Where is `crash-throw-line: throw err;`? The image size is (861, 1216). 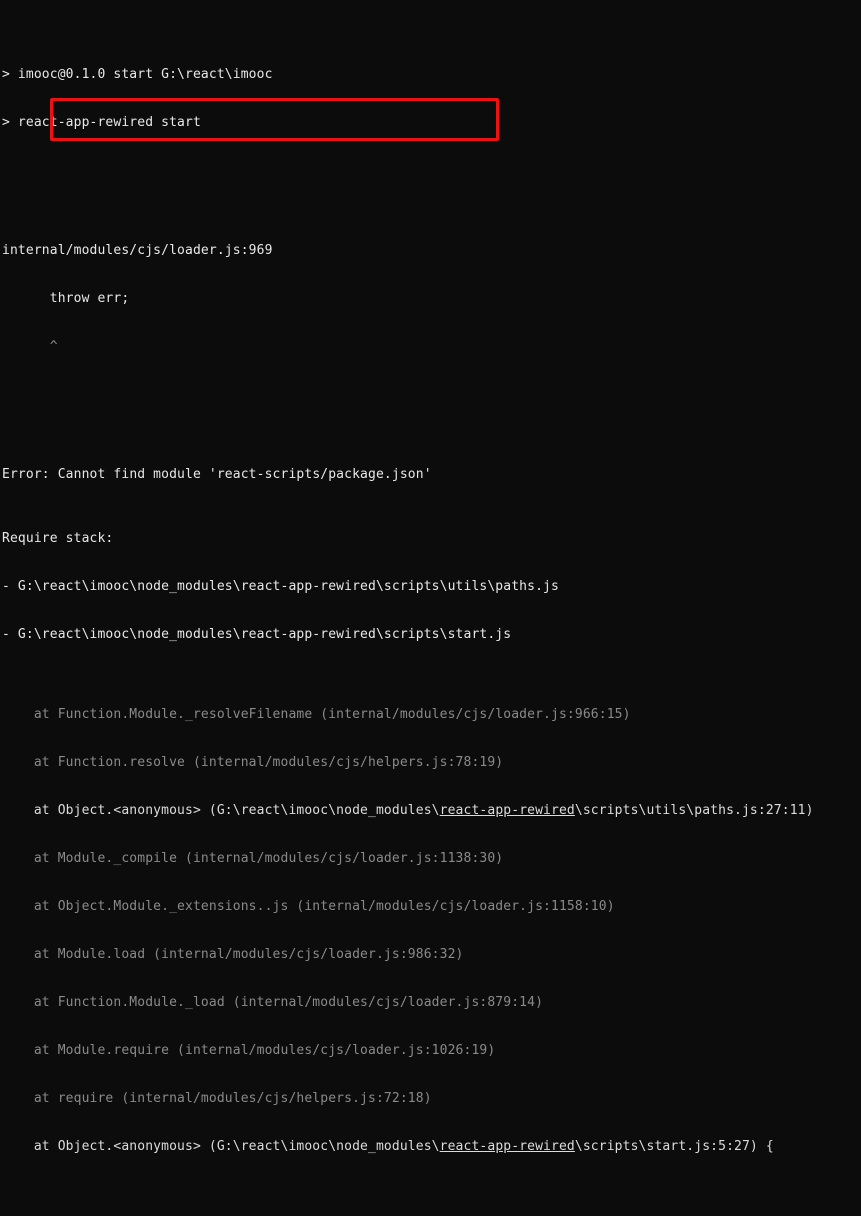
crash-throw-line: throw err; is located at coordinates (66, 298).